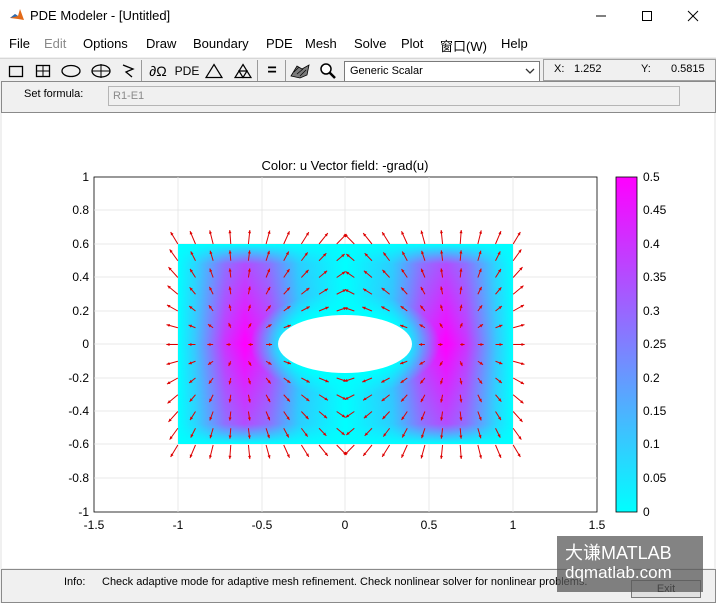  What do you see at coordinates (17, 15) in the screenshot?
I see `matlab-app-icon` at bounding box center [17, 15].